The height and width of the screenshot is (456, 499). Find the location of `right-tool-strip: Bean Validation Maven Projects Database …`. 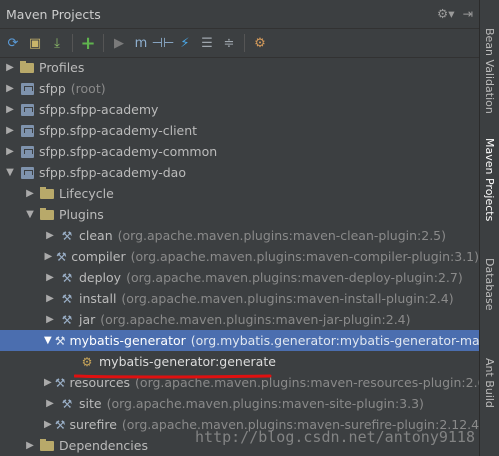

right-tool-strip: Bean Validation Maven Projects Database … is located at coordinates (489, 228).